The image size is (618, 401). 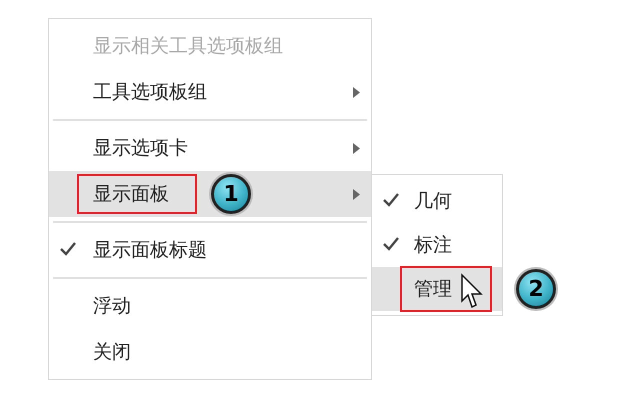 I want to click on submenu-item: 几何, so click(x=437, y=201).